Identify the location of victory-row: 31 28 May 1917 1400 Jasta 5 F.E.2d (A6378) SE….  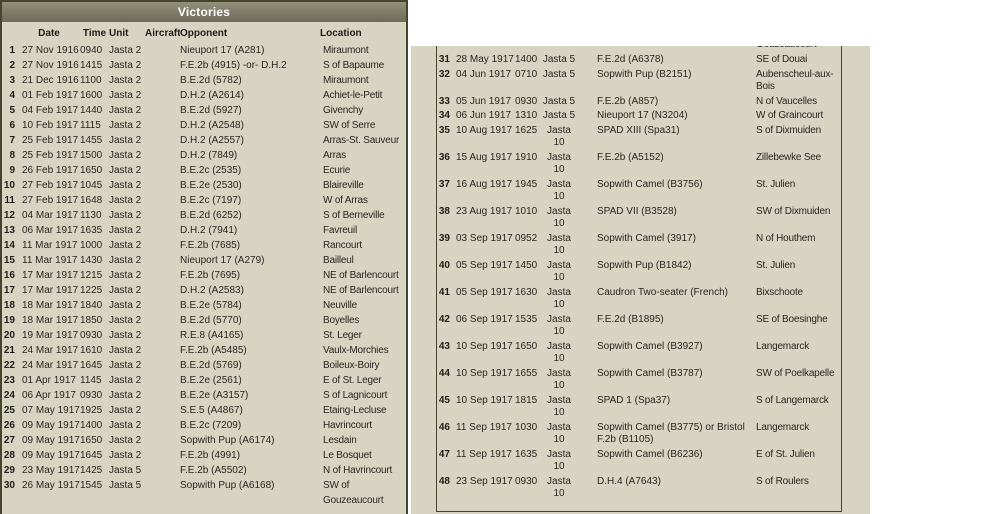
(639, 60).